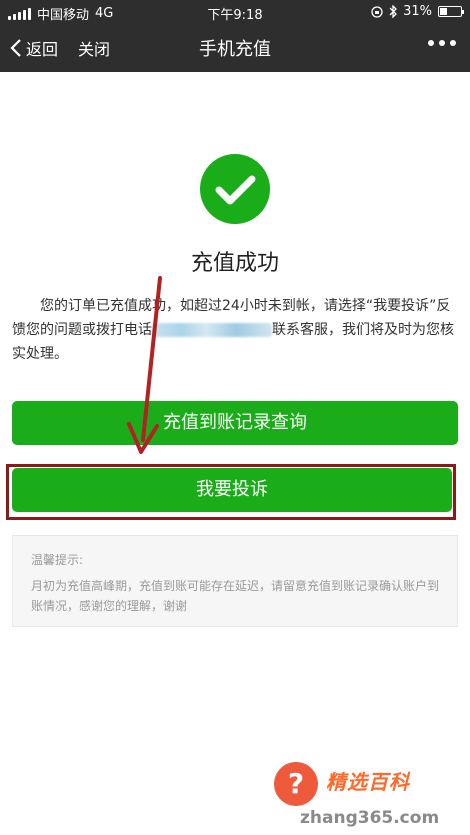  Describe the element at coordinates (235, 189) in the screenshot. I see `success-check-icon` at that location.